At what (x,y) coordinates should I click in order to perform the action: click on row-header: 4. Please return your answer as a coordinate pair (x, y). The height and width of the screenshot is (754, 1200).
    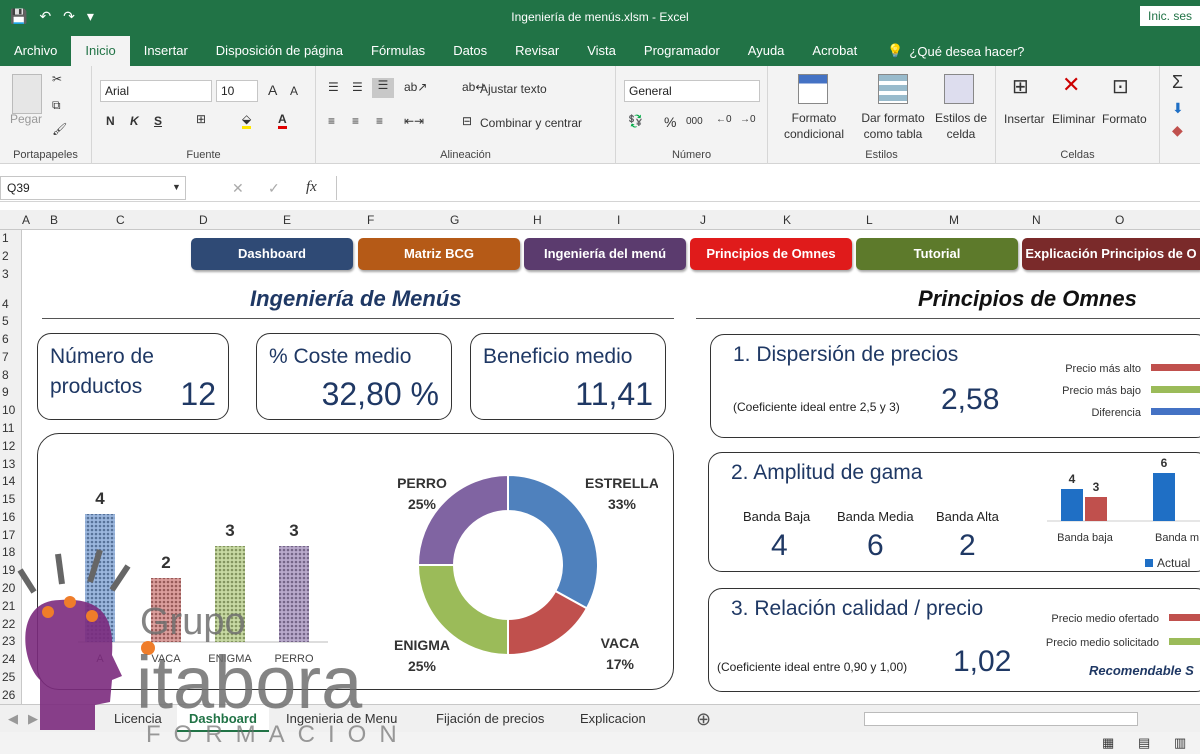
    Looking at the image, I should click on (5, 304).